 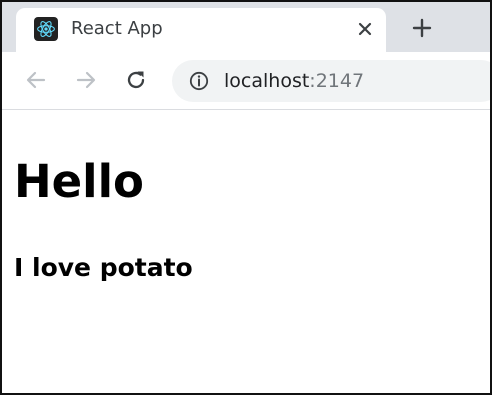 I want to click on page-heading: Hello, so click(x=79, y=181).